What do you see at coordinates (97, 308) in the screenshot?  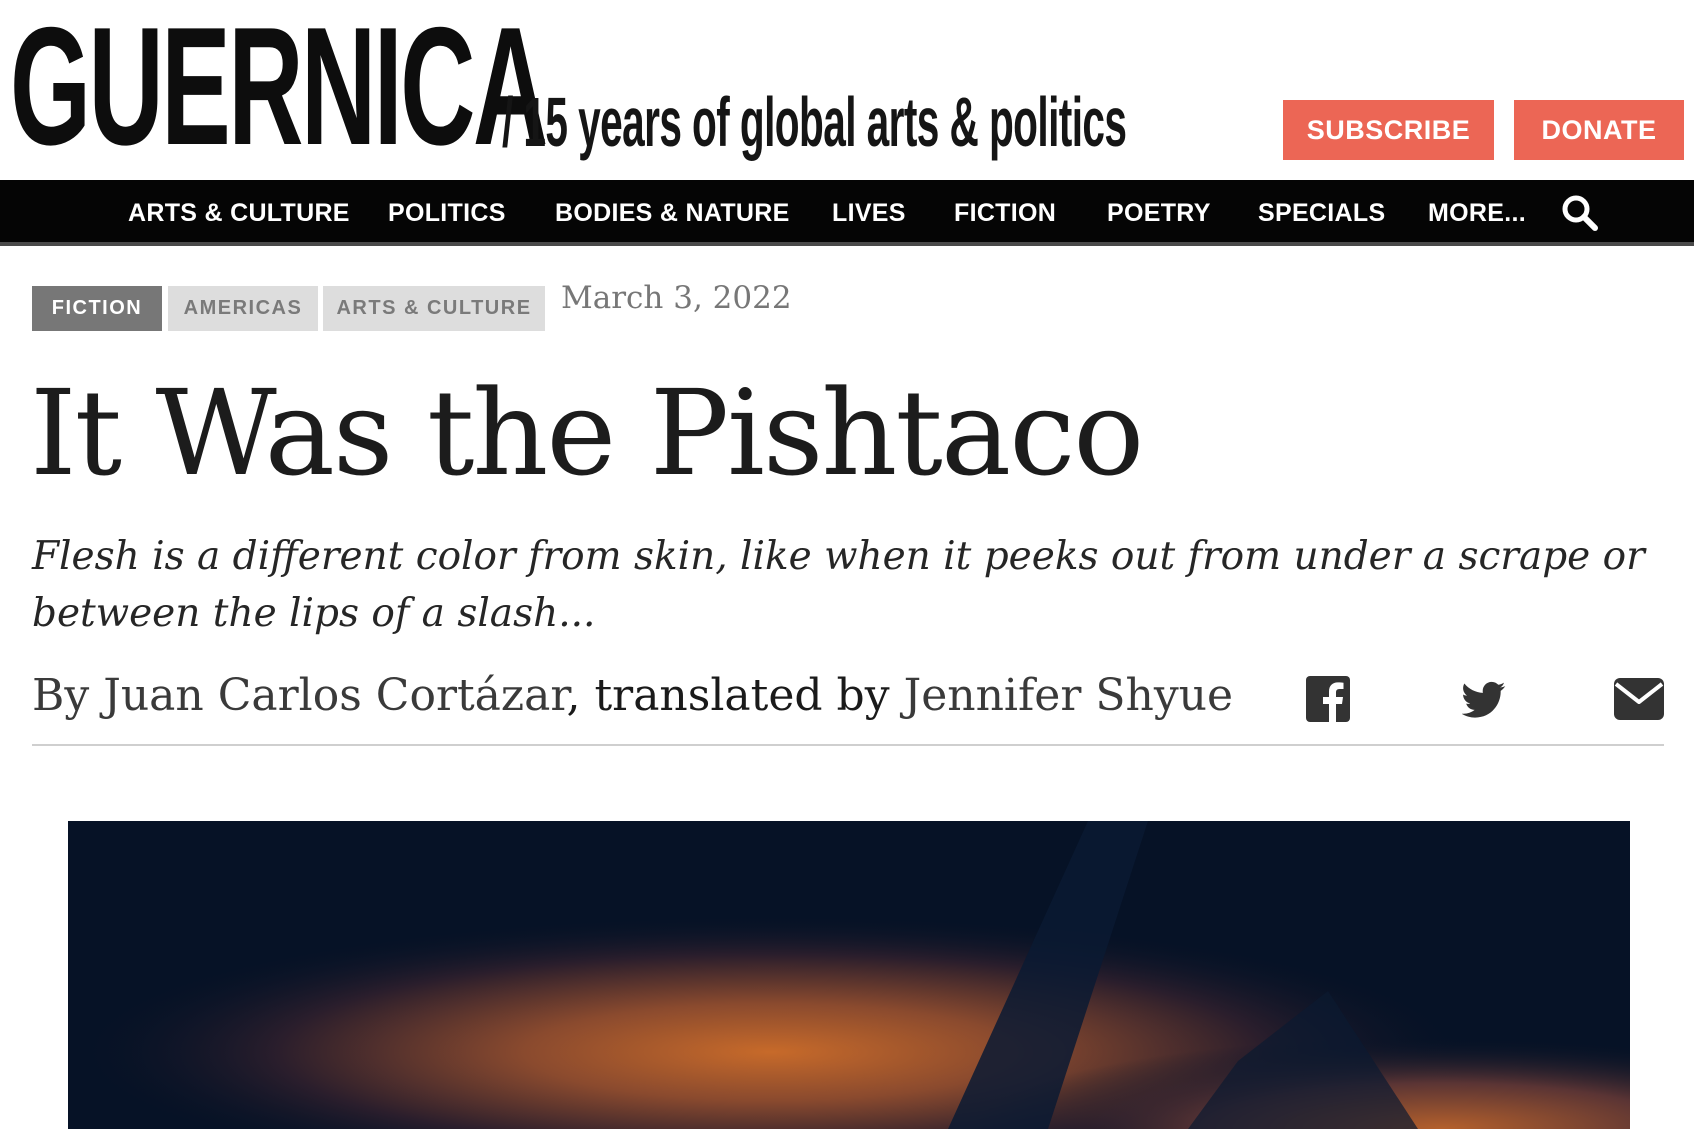 I see `tag-fiction: FICTION` at bounding box center [97, 308].